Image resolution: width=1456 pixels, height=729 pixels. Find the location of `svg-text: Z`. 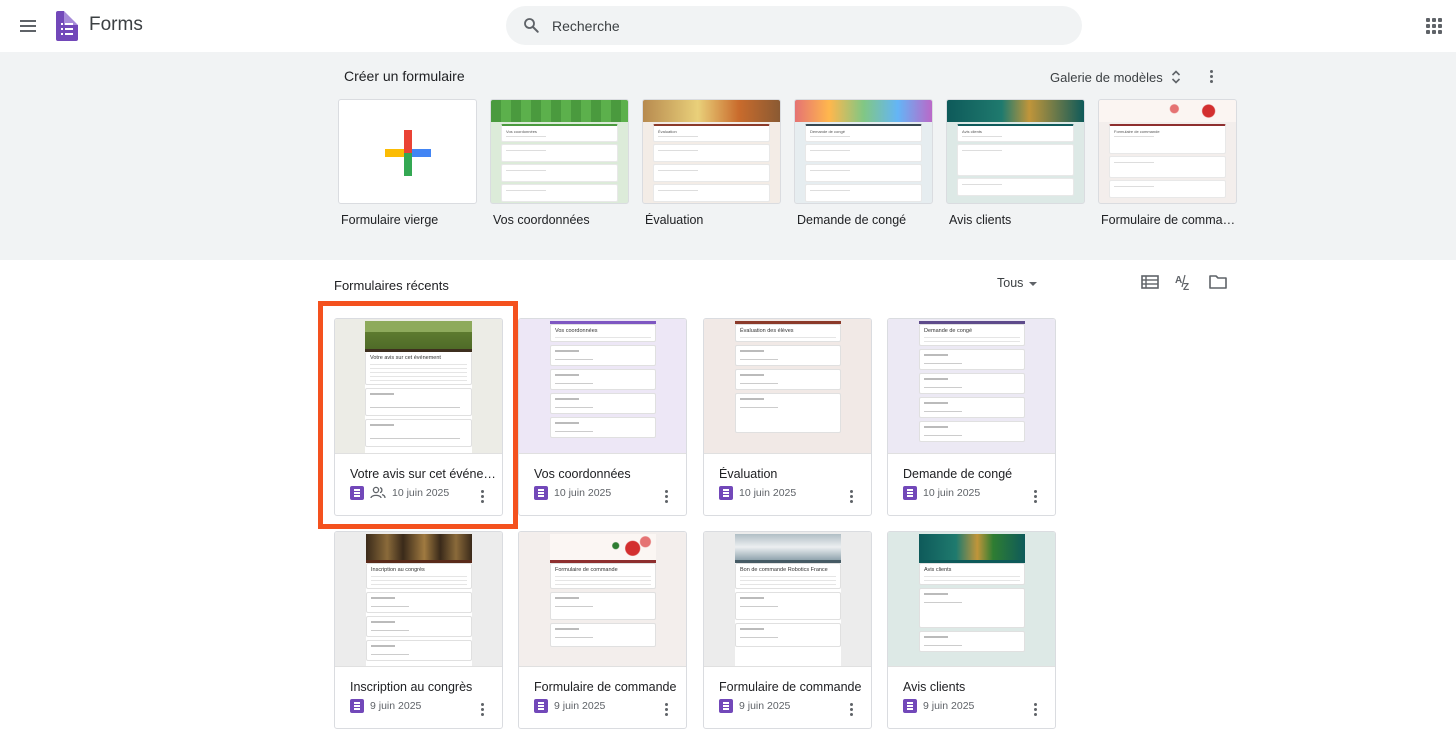

svg-text: Z is located at coordinates (1186, 286).